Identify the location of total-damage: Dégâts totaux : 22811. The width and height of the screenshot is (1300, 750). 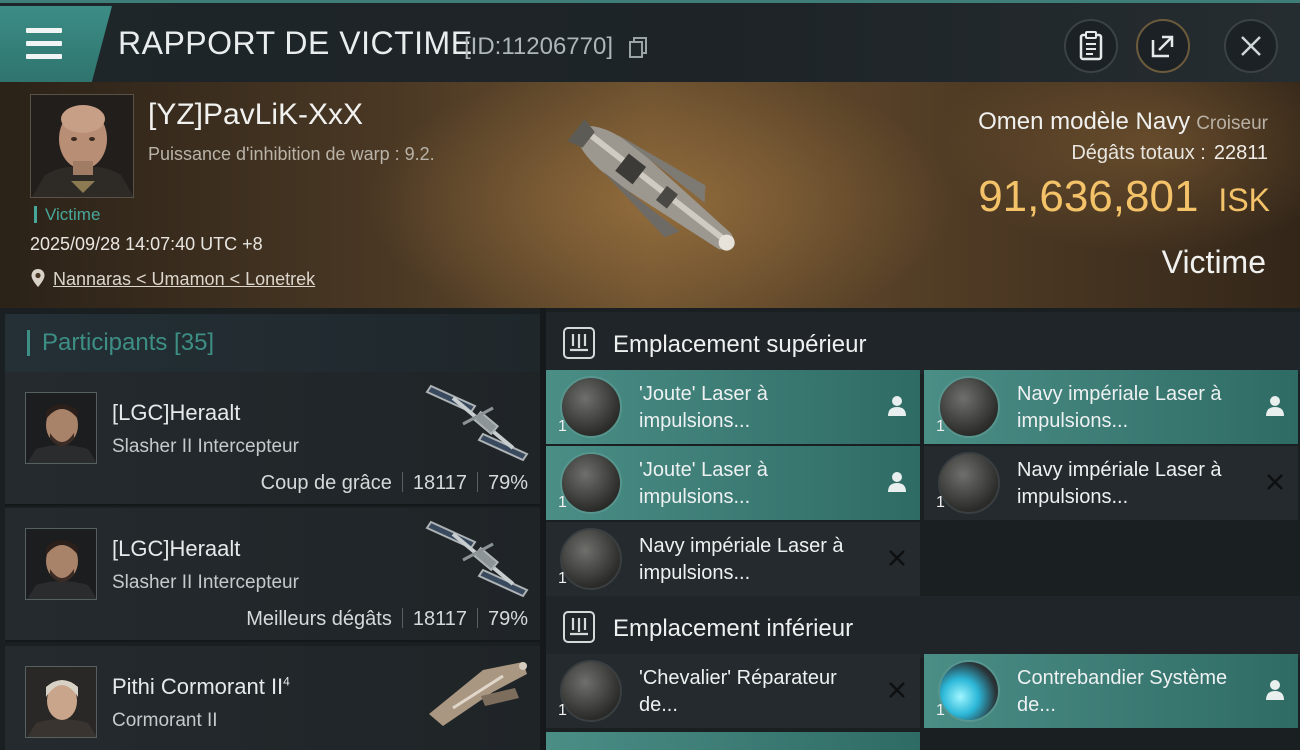
(1169, 153).